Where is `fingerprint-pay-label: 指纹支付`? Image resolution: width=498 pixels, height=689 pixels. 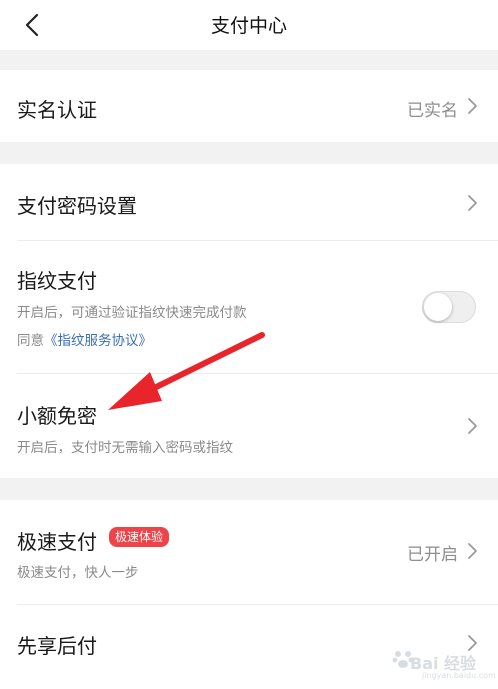 fingerprint-pay-label: 指纹支付 is located at coordinates (57, 281).